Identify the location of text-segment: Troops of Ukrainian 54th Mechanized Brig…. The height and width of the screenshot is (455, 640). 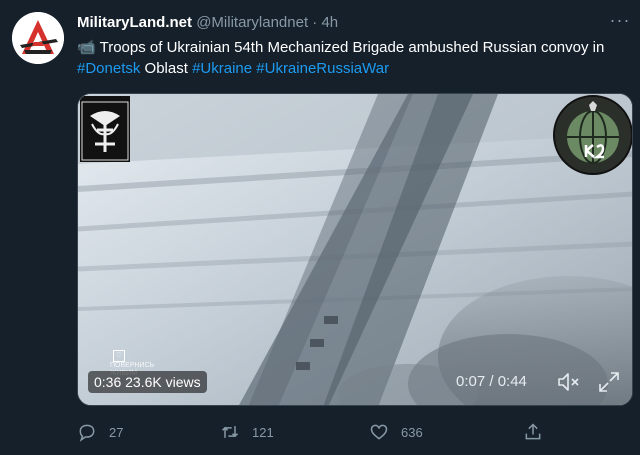
(352, 47).